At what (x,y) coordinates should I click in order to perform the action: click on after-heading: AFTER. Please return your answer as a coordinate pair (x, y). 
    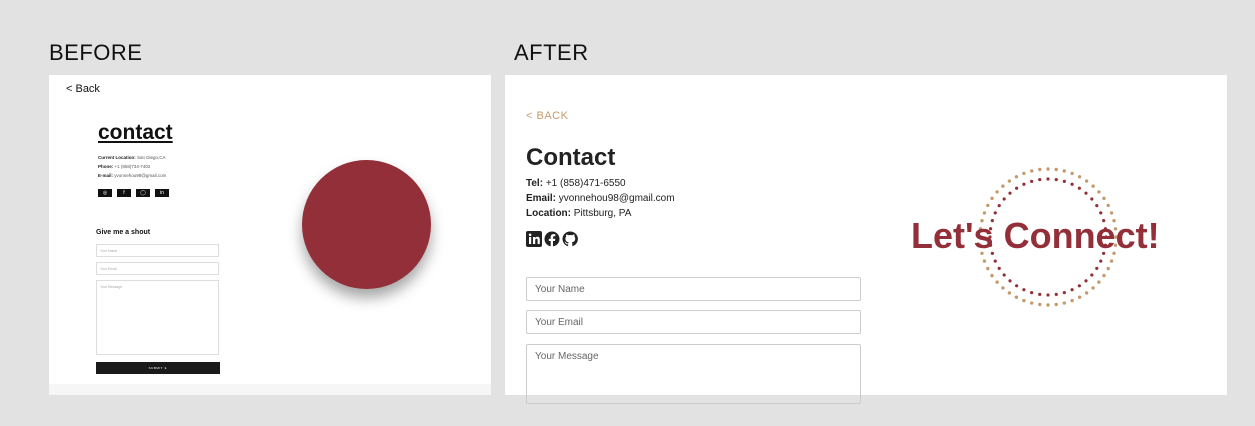
    Looking at the image, I should click on (551, 52).